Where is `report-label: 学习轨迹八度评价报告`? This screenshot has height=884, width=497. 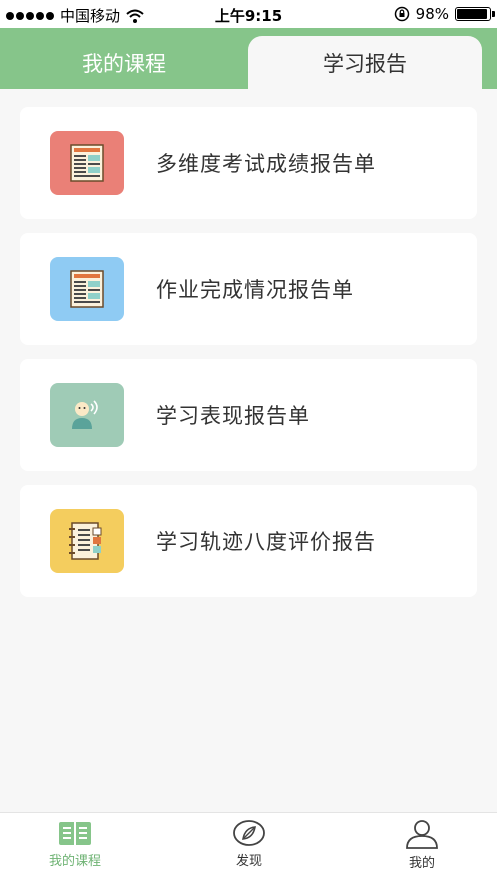 report-label: 学习轨迹八度评价报告 is located at coordinates (266, 542).